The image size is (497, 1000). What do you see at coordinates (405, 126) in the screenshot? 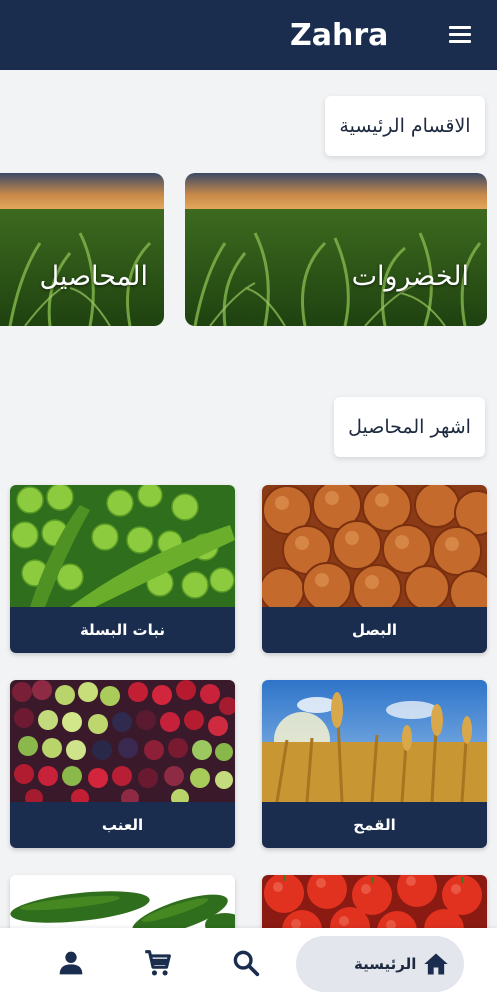
I see `main-categories-heading: الاقسام الرئيسية` at bounding box center [405, 126].